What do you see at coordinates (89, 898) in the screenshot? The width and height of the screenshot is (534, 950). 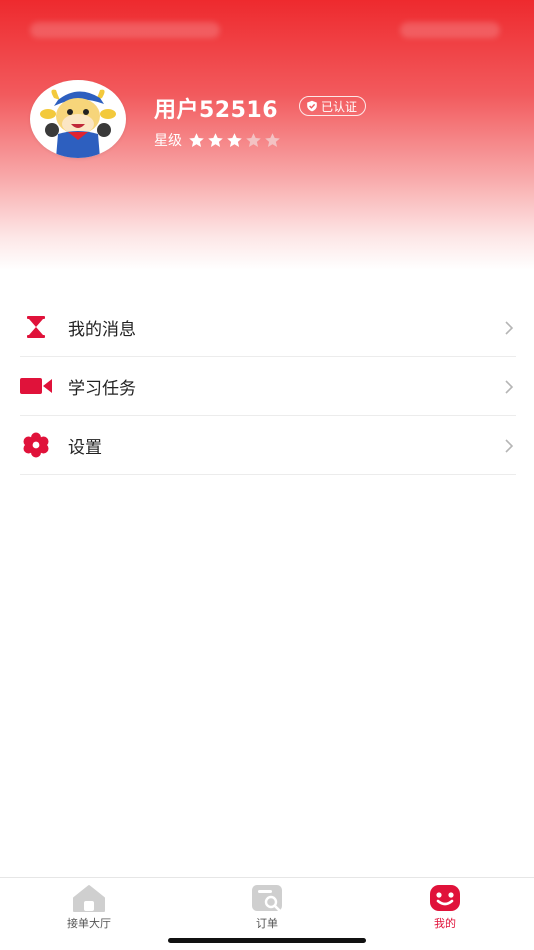 I see `home-icon` at bounding box center [89, 898].